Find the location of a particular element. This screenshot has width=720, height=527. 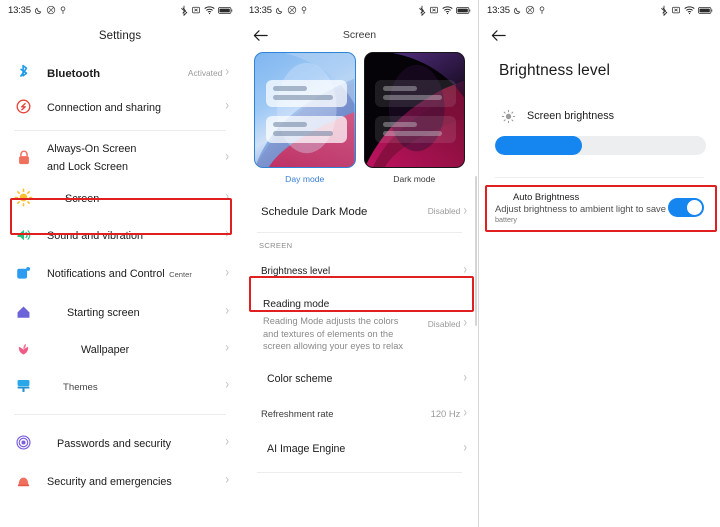

brightness-slider-fill is located at coordinates (538, 145).